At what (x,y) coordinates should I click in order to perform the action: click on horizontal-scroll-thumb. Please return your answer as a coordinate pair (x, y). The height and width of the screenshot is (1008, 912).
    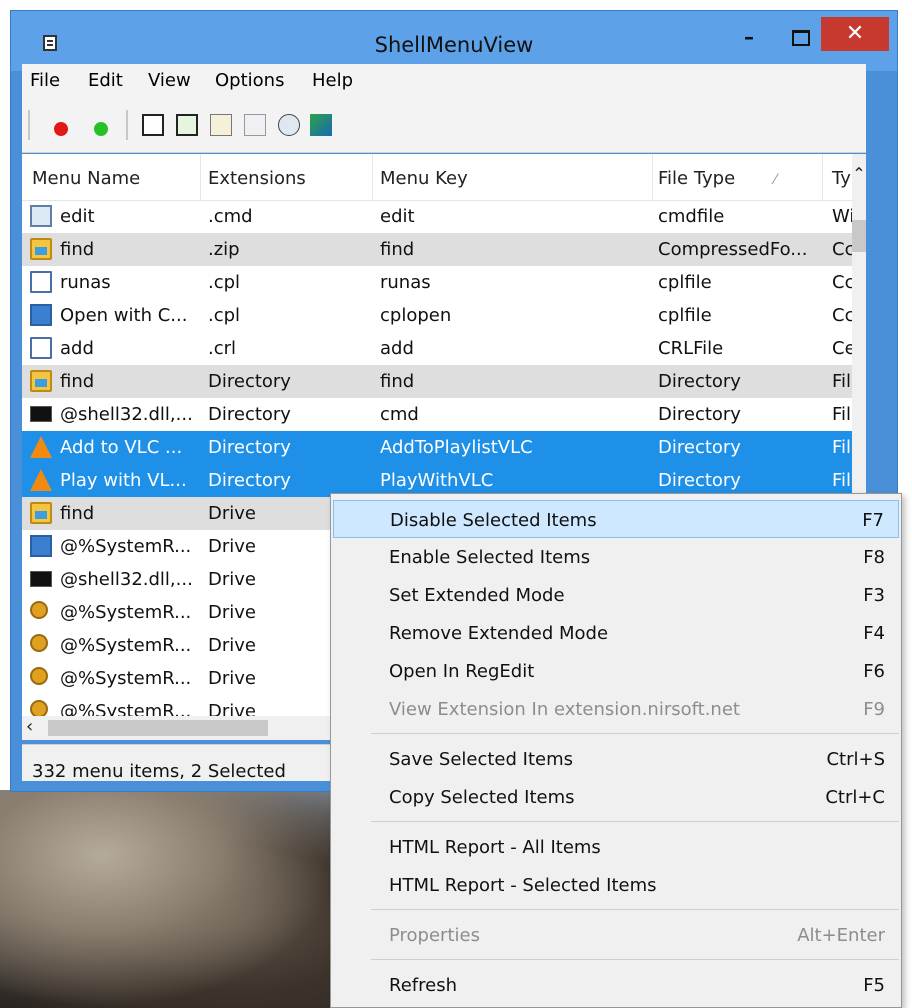
    Looking at the image, I should click on (158, 728).